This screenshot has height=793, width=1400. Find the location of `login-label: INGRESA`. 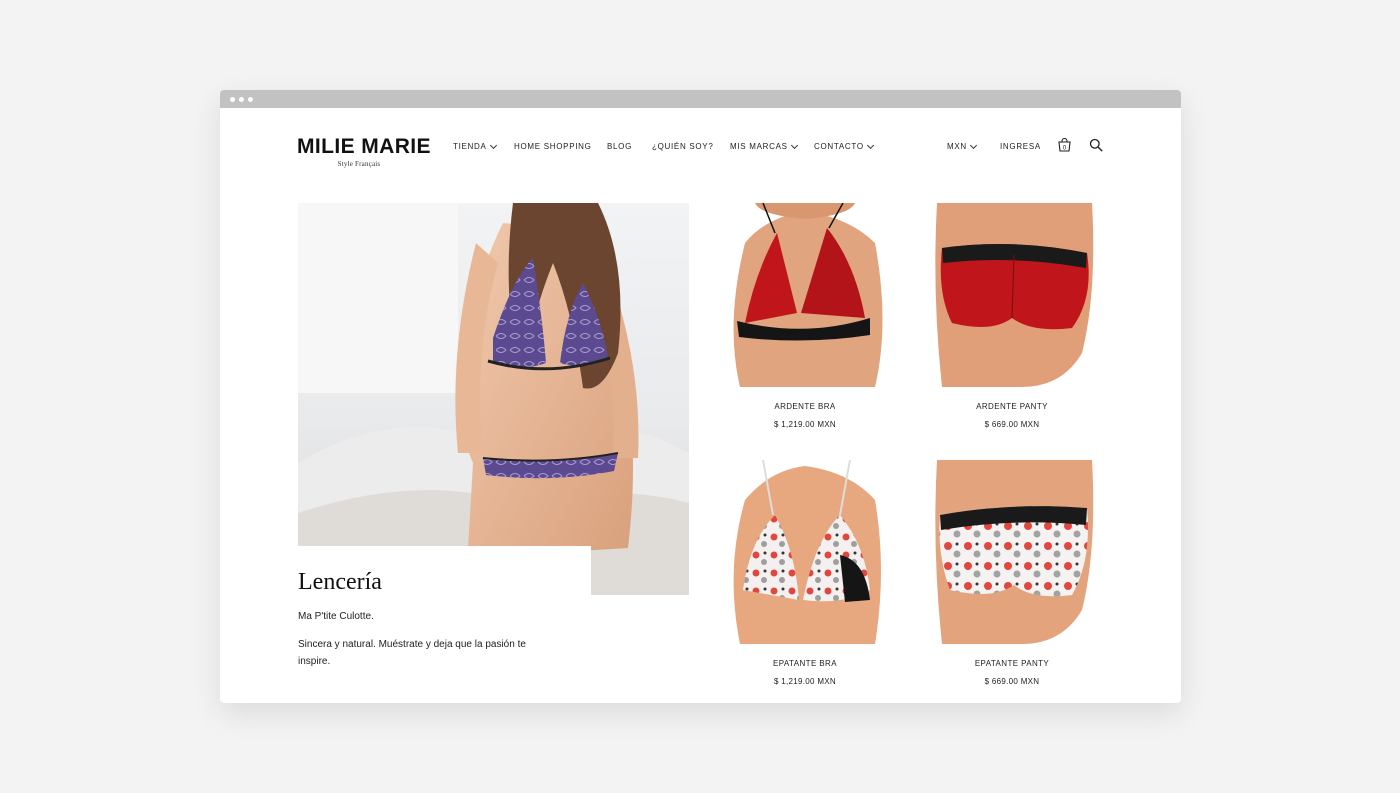

login-label: INGRESA is located at coordinates (1020, 146).